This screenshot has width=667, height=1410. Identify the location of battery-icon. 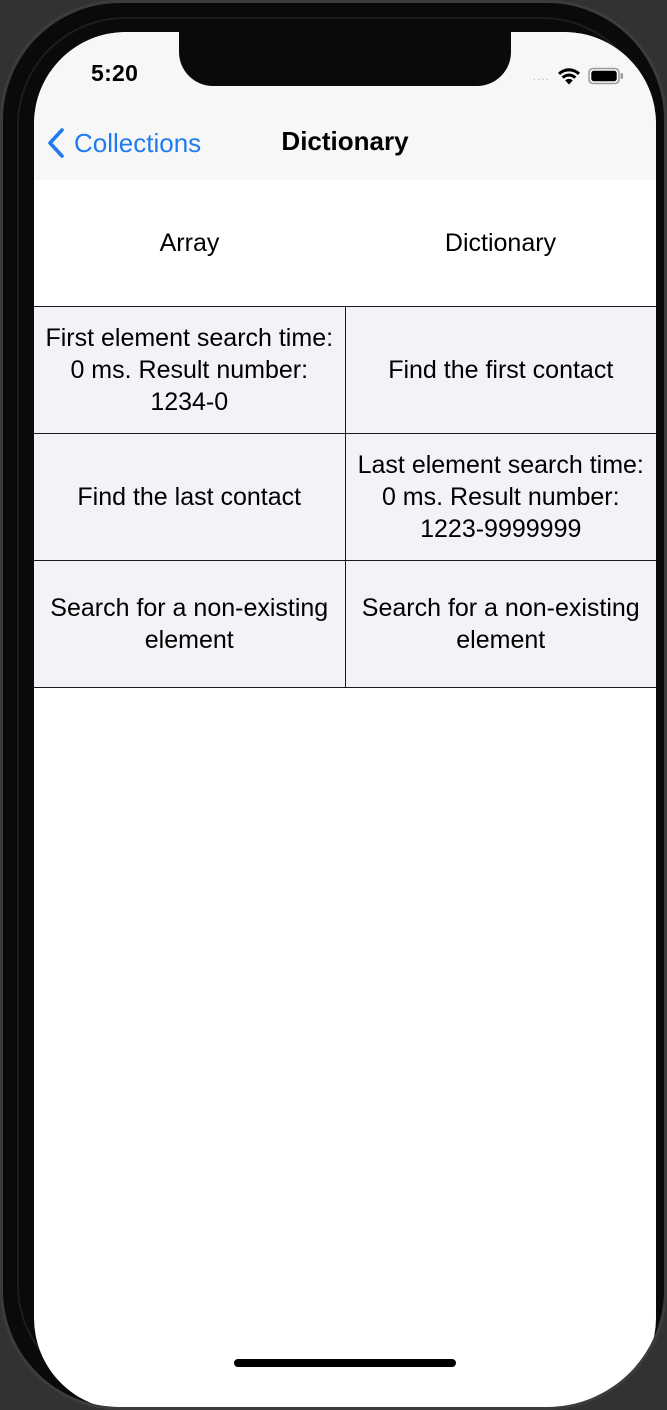
(605, 76).